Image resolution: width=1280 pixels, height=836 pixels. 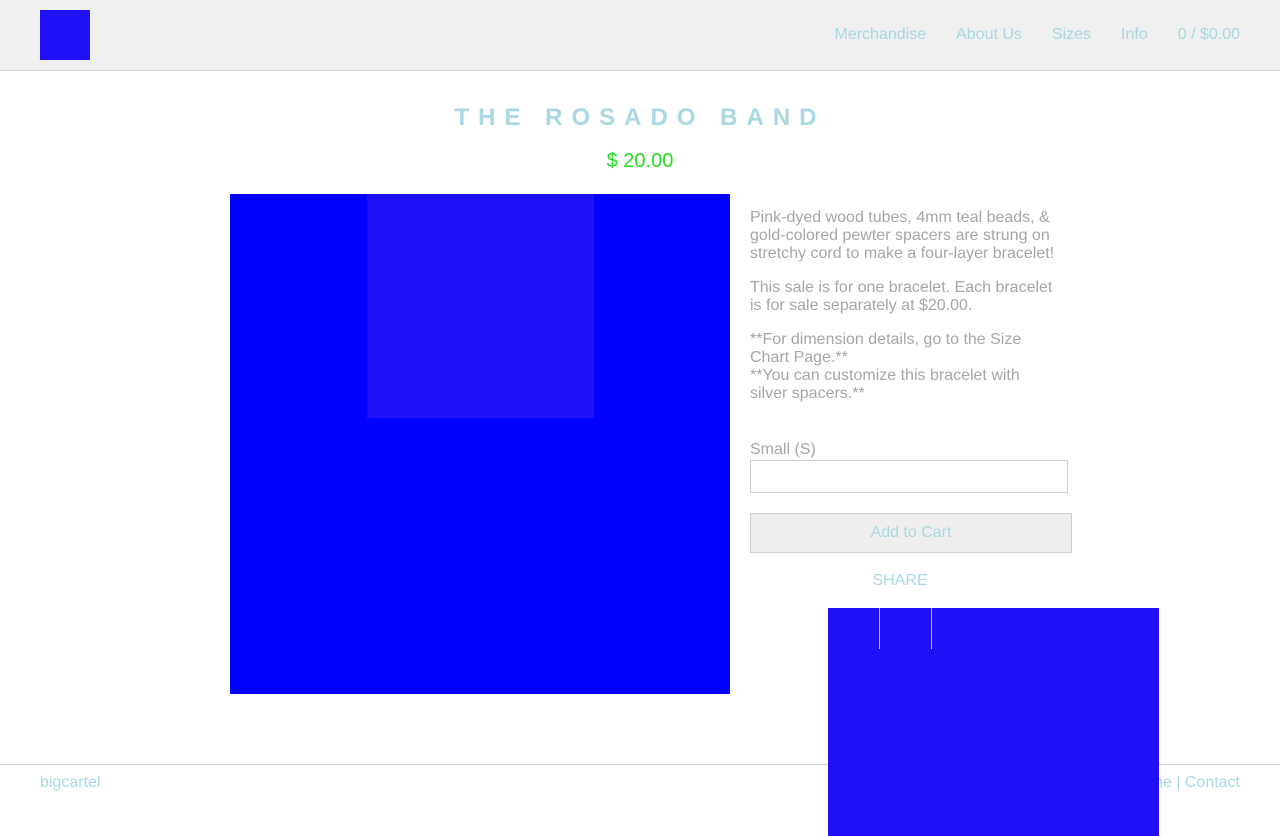 What do you see at coordinates (70, 783) in the screenshot?
I see `footer-brand-link: bigcartel` at bounding box center [70, 783].